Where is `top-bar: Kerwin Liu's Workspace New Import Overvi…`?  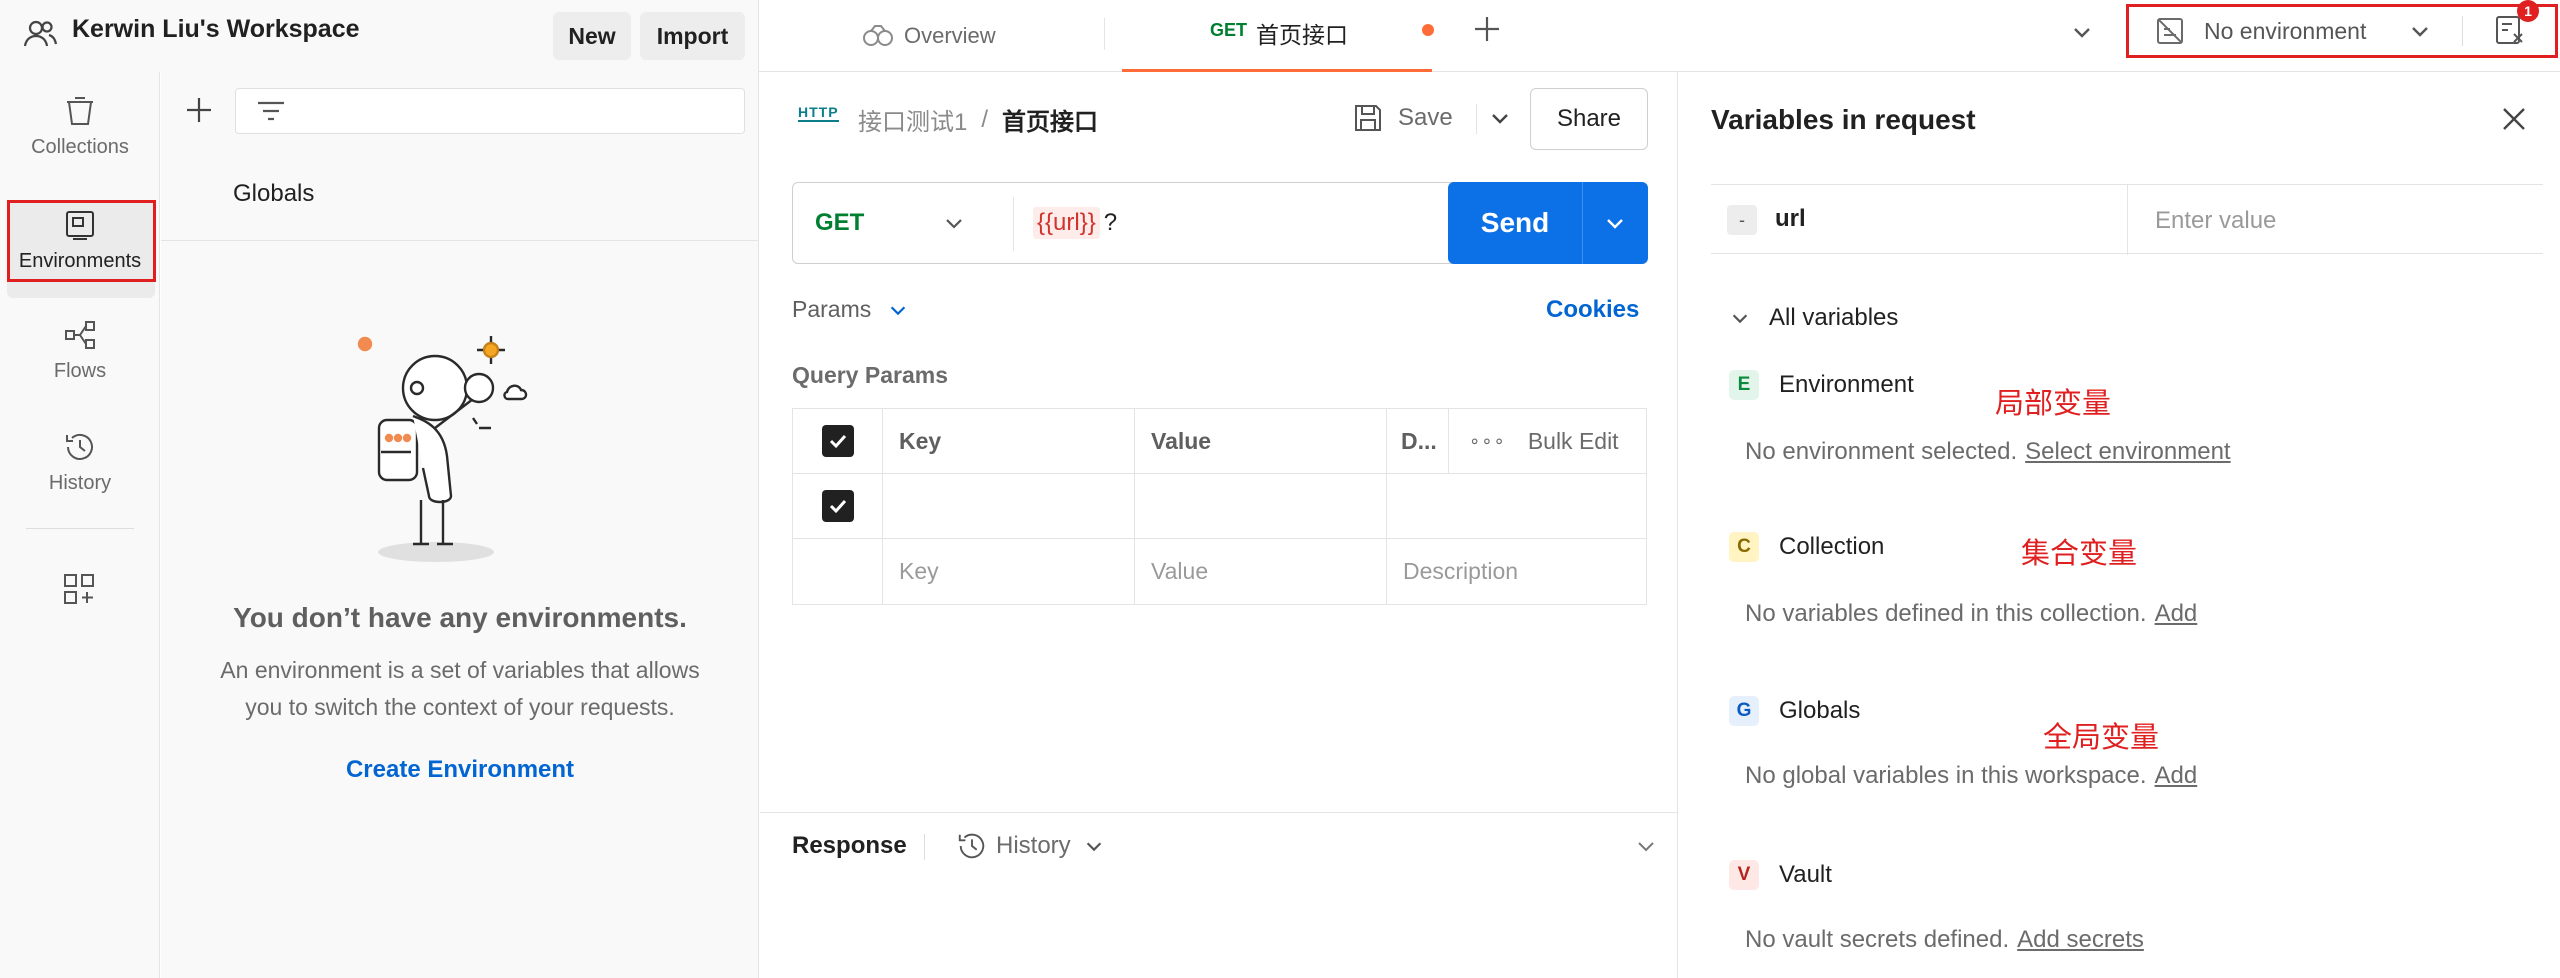 top-bar: Kerwin Liu's Workspace New Import Overvi… is located at coordinates (1280, 36).